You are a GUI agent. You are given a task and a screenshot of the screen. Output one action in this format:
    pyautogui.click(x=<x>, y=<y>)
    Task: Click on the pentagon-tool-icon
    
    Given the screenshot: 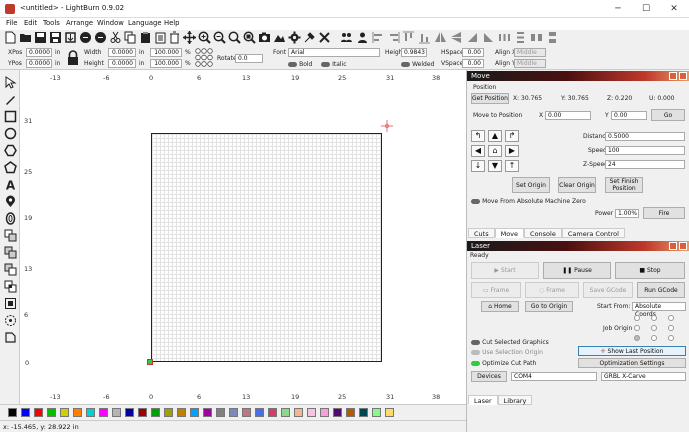 What is the action you would take?
    pyautogui.click(x=10, y=167)
    